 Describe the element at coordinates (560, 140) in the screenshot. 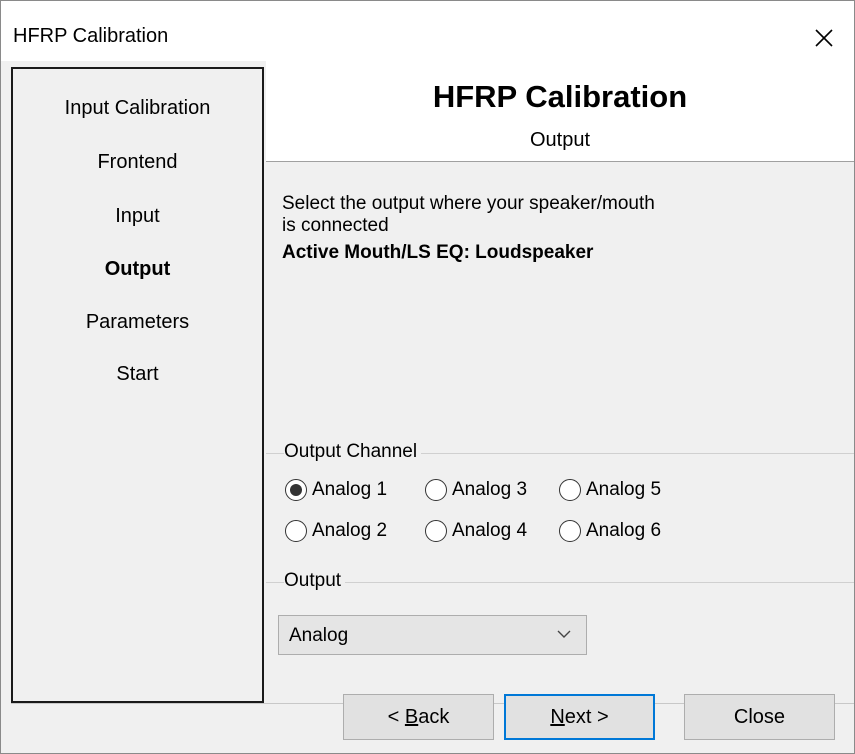

I see `page-subtitle: Output` at that location.